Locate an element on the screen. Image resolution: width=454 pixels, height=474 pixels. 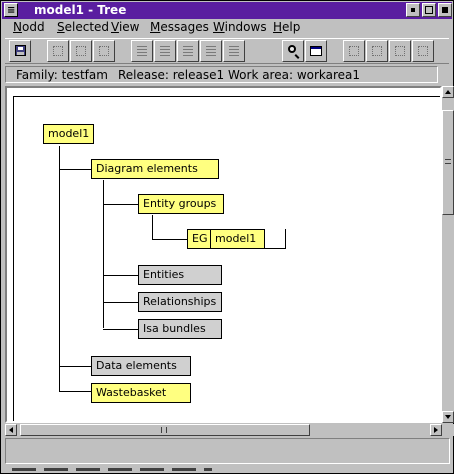
tree-node-entity-groups: Entity groups is located at coordinates (181, 204).